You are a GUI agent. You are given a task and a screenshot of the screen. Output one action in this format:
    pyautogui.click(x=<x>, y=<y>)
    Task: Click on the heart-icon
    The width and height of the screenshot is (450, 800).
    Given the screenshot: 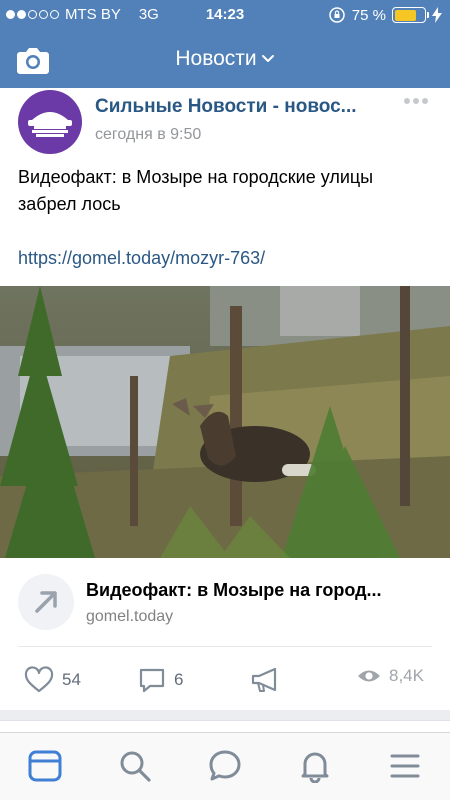 What is the action you would take?
    pyautogui.click(x=39, y=679)
    